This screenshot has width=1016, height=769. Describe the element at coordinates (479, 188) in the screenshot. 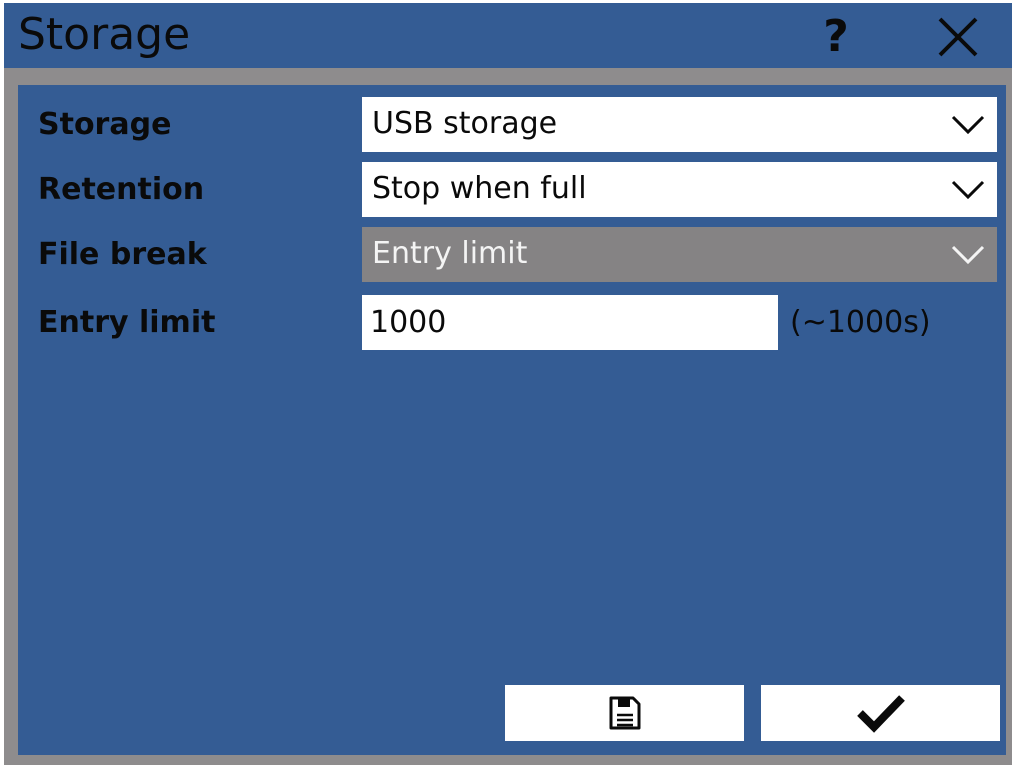

I see `retention-select-value: Stop when full` at that location.